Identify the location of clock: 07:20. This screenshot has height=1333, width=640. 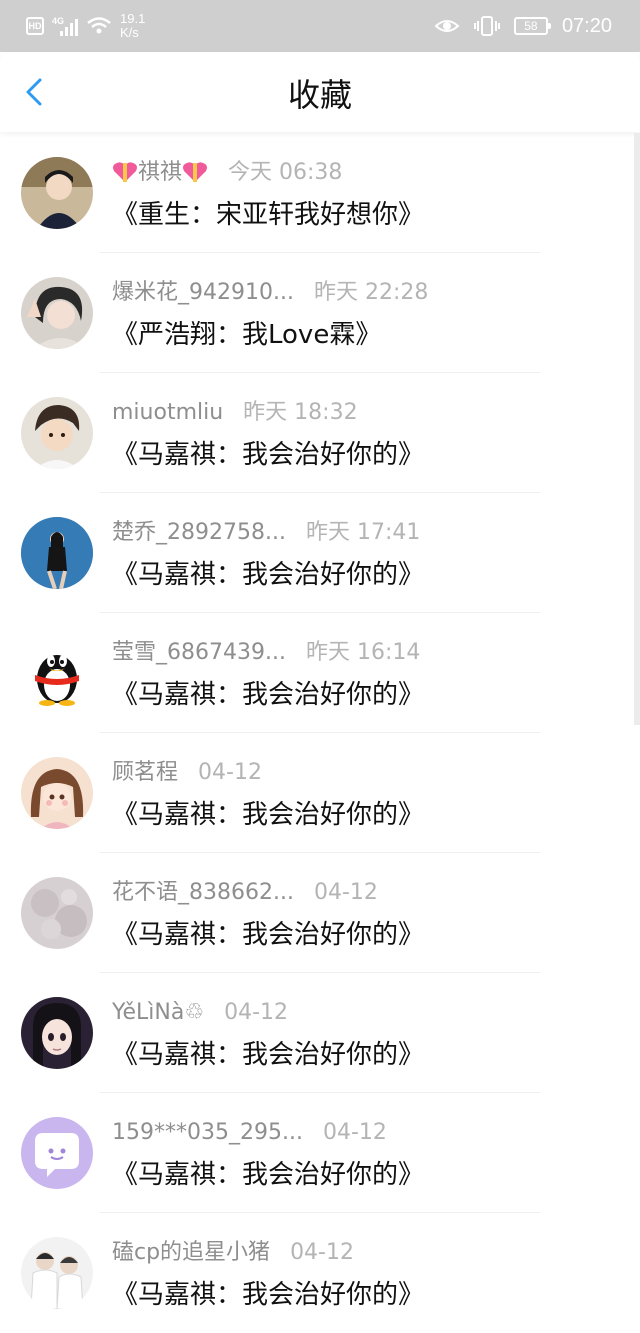
(586, 25).